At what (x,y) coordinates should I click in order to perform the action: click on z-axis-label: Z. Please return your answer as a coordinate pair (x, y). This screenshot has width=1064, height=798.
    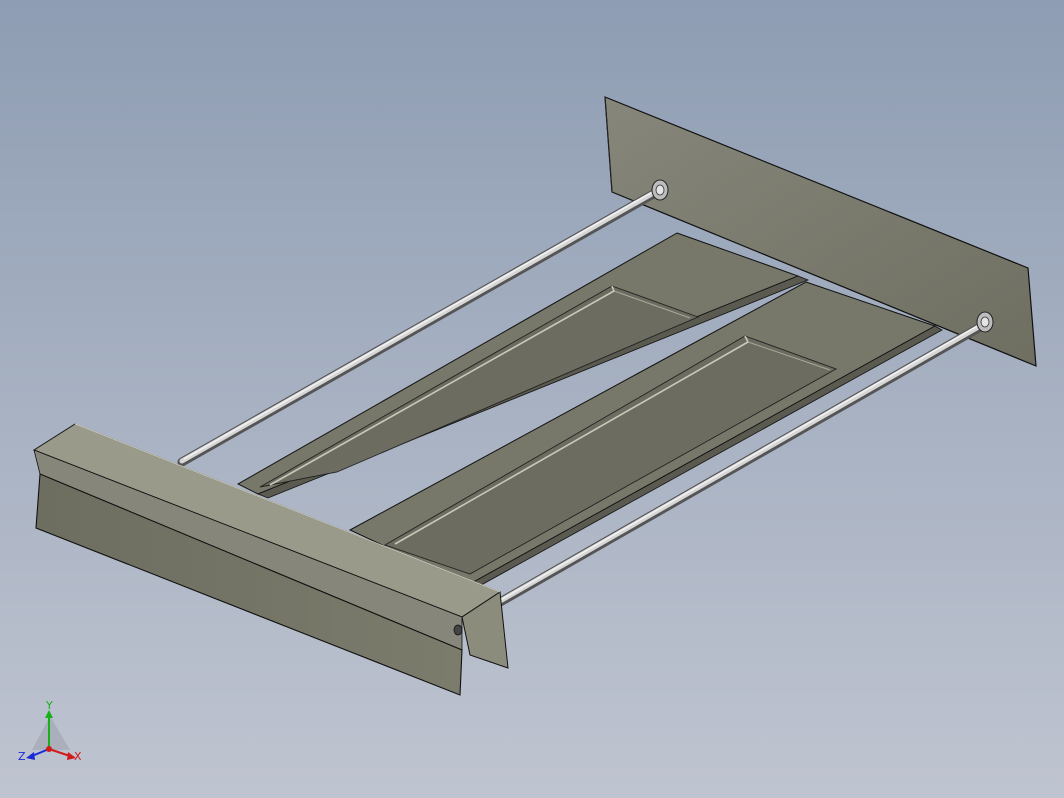
    Looking at the image, I should click on (22, 756).